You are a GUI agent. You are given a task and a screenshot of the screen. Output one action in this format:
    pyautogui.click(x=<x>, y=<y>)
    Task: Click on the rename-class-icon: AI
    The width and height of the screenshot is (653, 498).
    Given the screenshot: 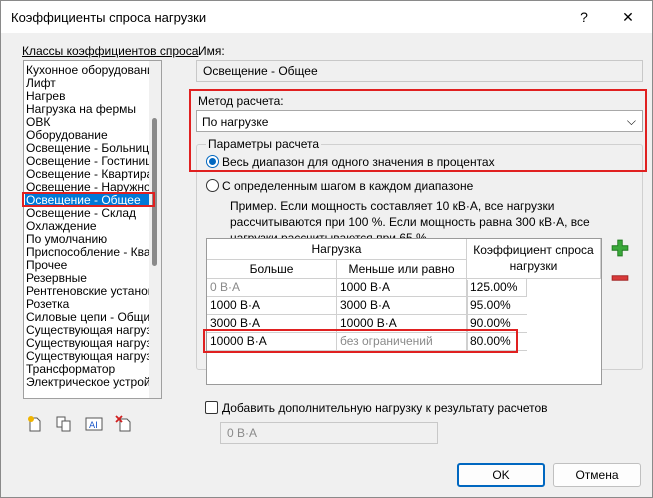 What is the action you would take?
    pyautogui.click(x=94, y=424)
    